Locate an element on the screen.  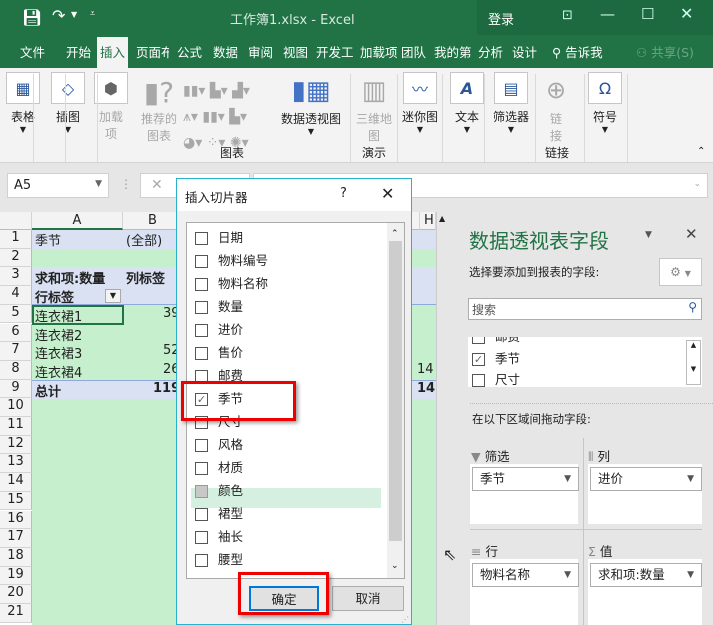
cancel-button: 取消 is located at coordinates (368, 598).